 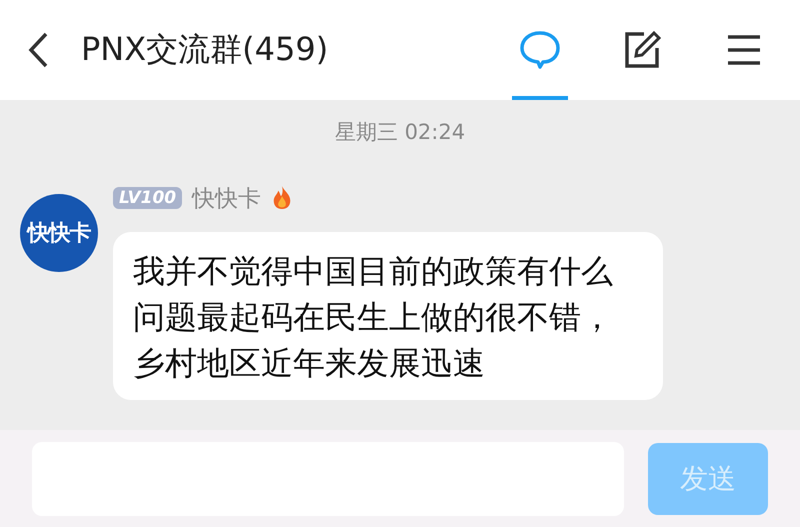 I want to click on back-icon, so click(x=38, y=50).